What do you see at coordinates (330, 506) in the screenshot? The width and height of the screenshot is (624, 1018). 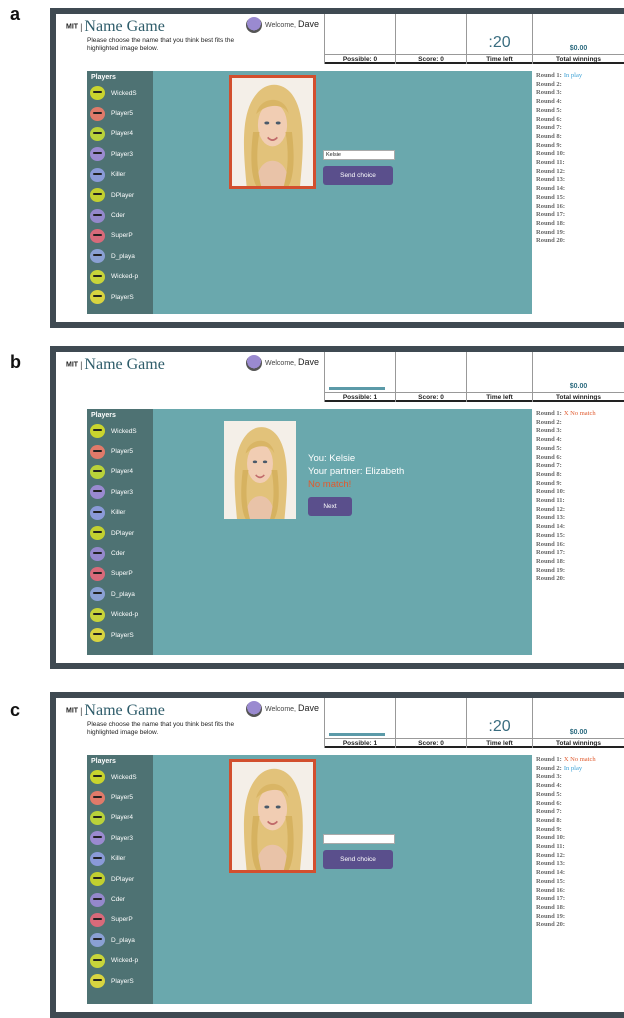 I see `next-button: Next` at bounding box center [330, 506].